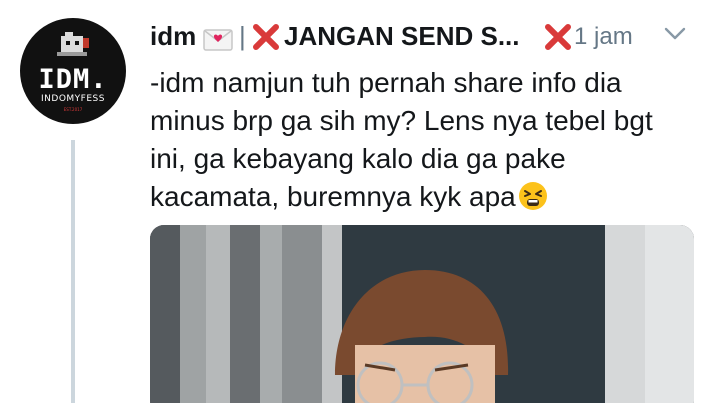  Describe the element at coordinates (73, 79) in the screenshot. I see `avatar-logo-text: IDM.` at that location.